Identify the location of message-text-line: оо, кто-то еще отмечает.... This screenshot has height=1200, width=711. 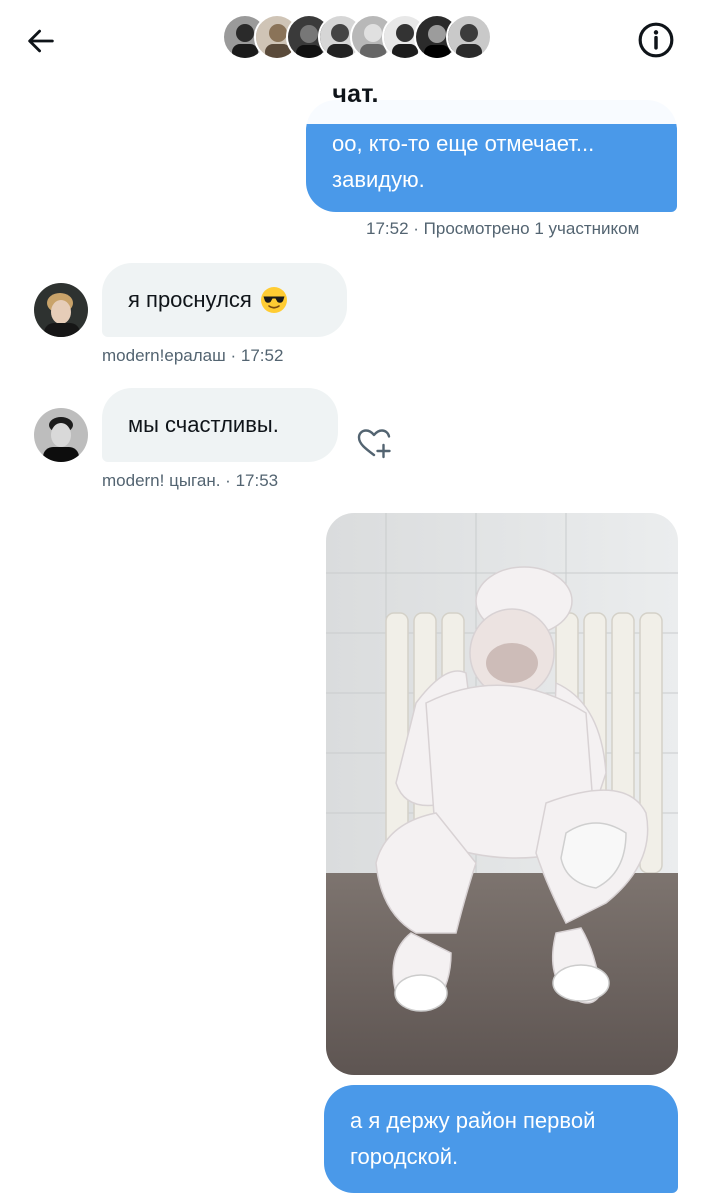
(463, 143).